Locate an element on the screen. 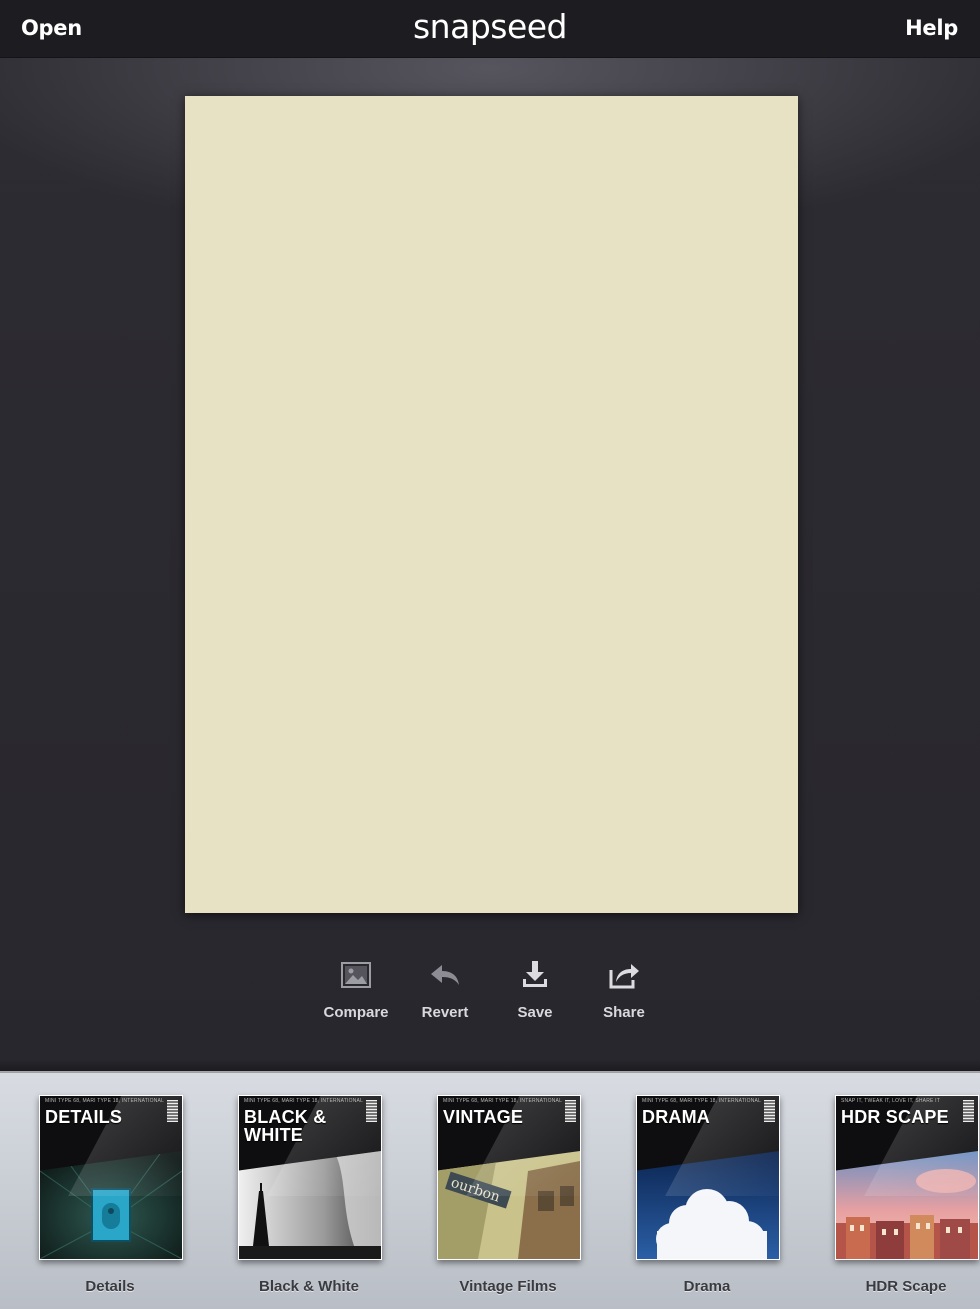 Image resolution: width=980 pixels, height=1309 pixels. save-label: Save is located at coordinates (535, 1012).